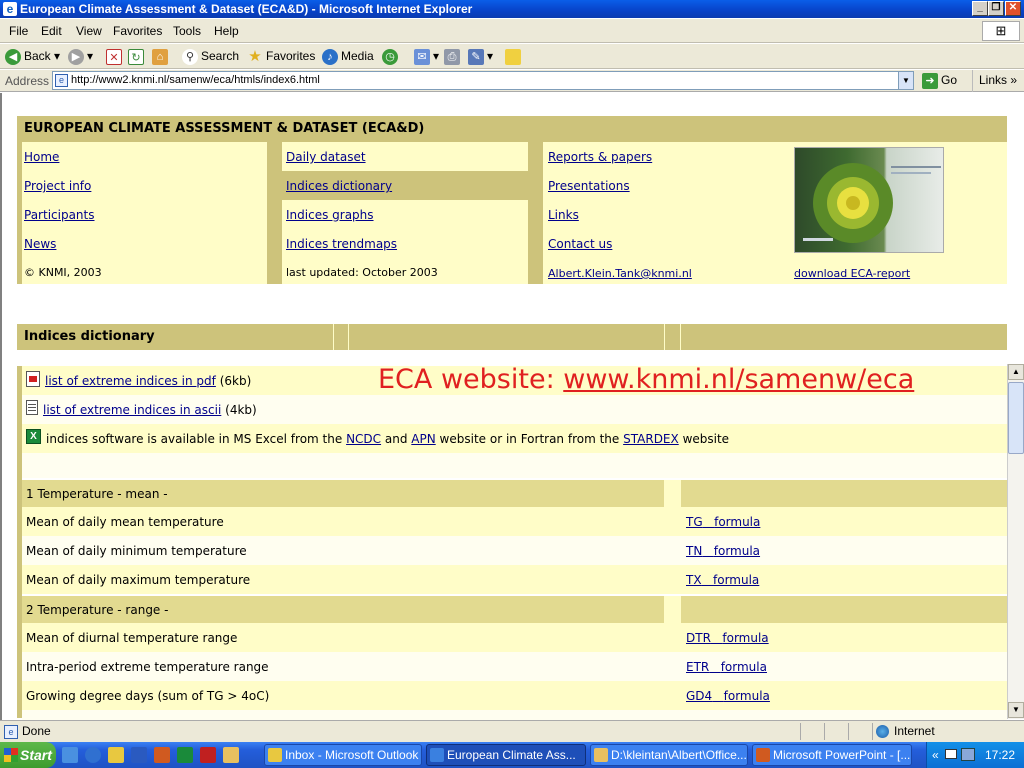 The height and width of the screenshot is (768, 1024). Describe the element at coordinates (914, 731) in the screenshot. I see `zone-text: Internet` at that location.